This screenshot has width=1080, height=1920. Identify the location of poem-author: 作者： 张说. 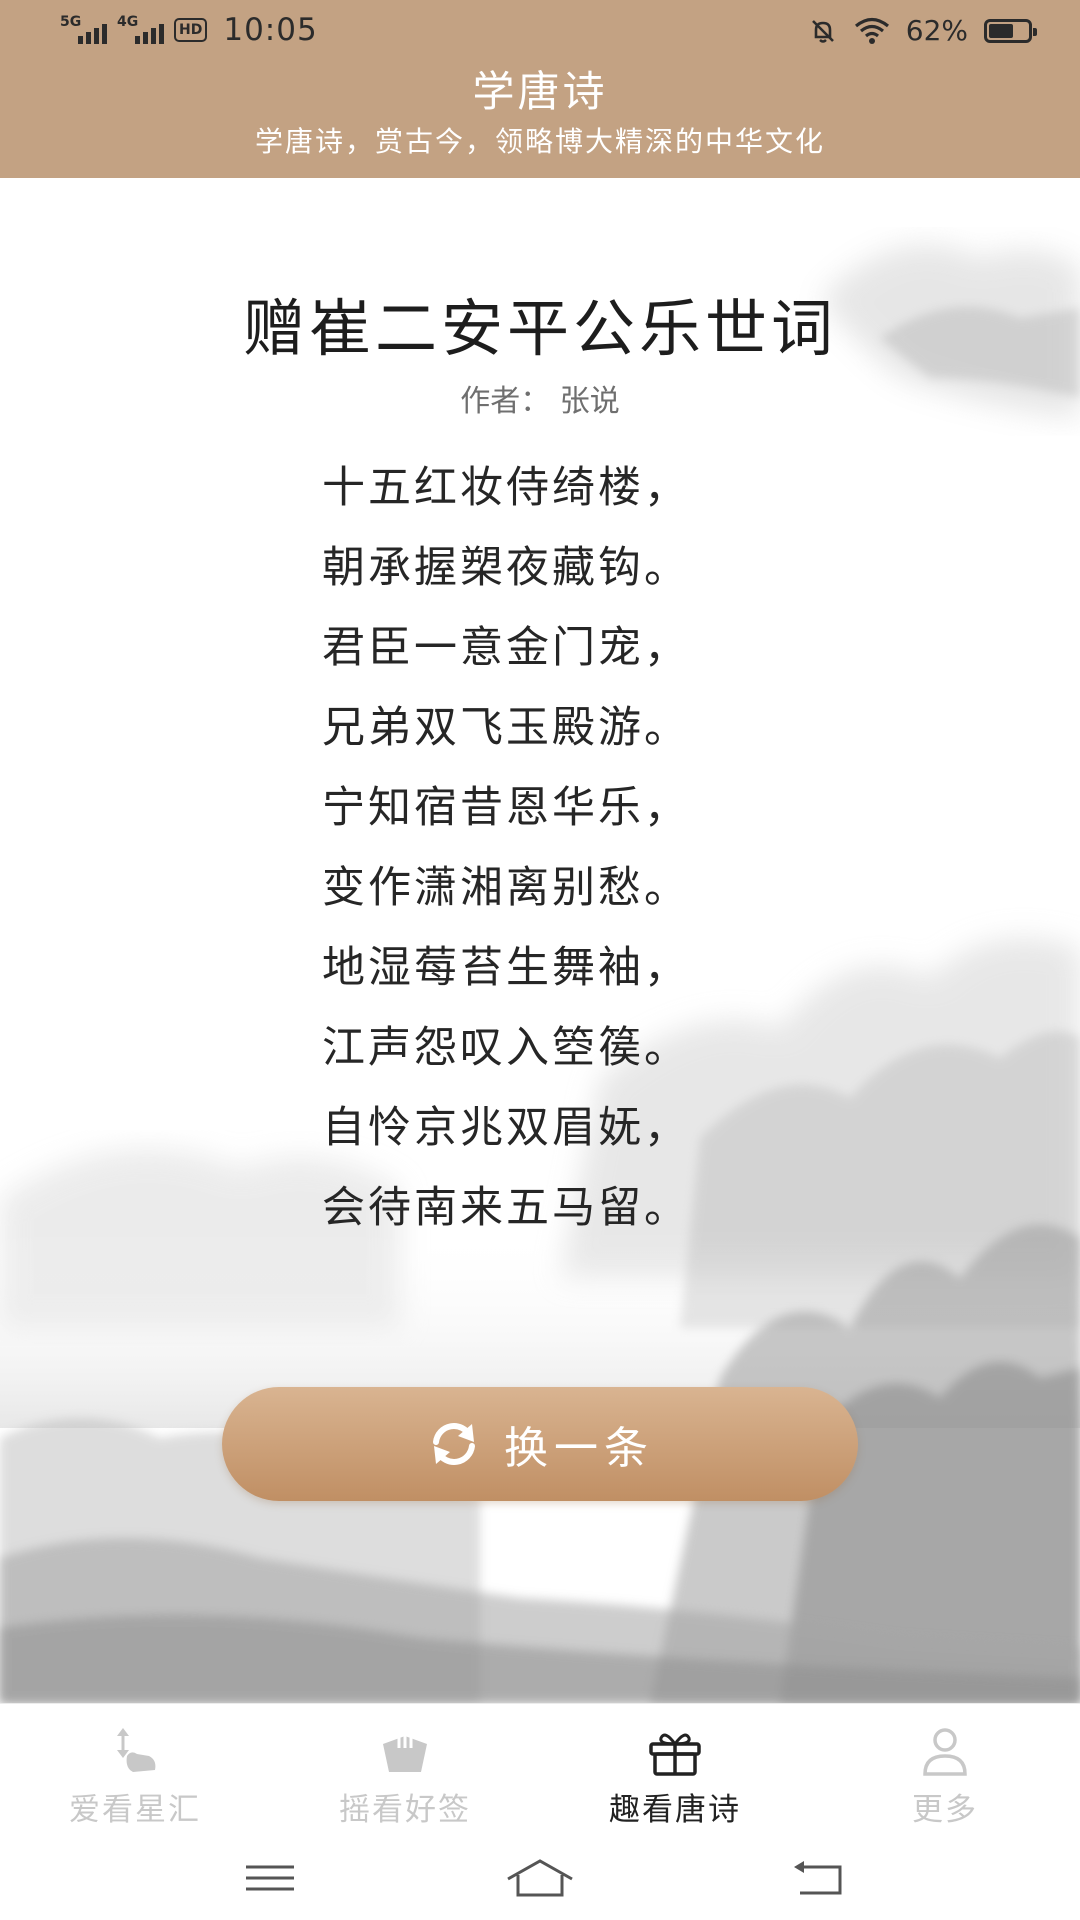
(540, 401).